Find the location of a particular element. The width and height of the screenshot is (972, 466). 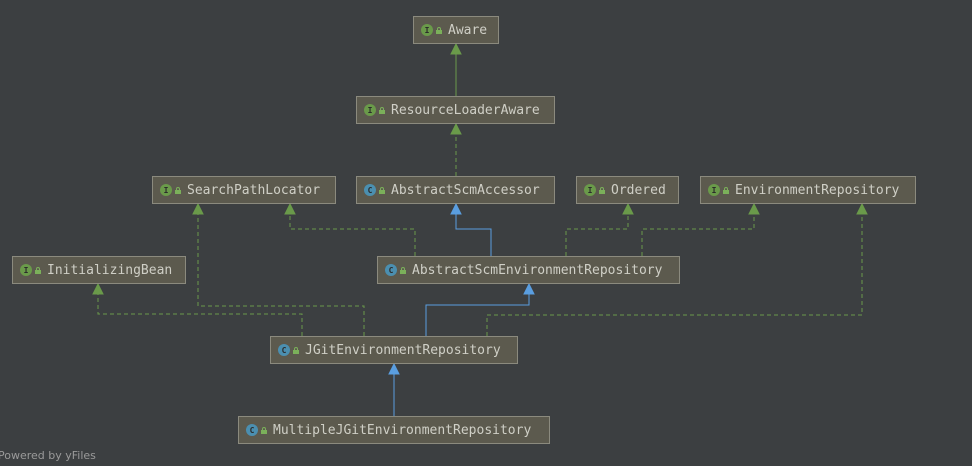

node-spl: I SearchPathLocator is located at coordinates (244, 190).